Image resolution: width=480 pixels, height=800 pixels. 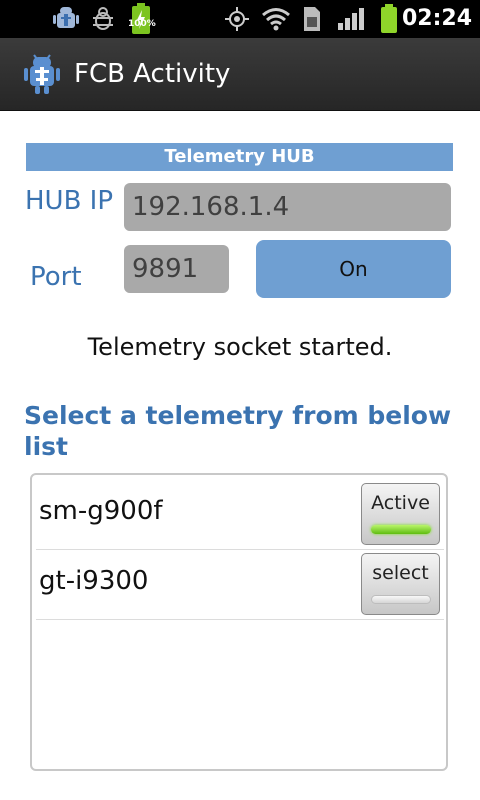 I want to click on device-select-button: select, so click(x=400, y=584).